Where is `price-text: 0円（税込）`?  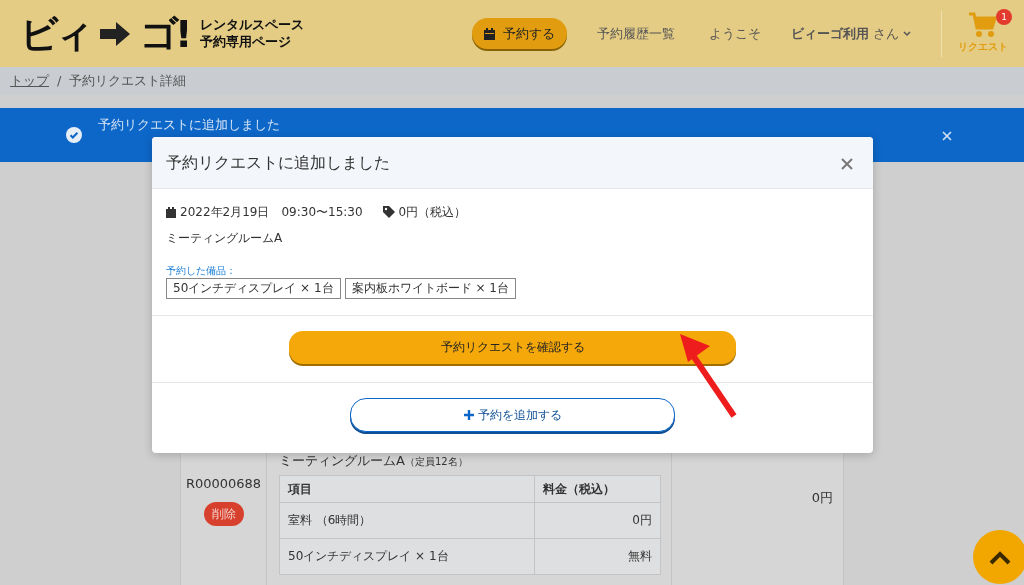 price-text: 0円（税込） is located at coordinates (432, 212).